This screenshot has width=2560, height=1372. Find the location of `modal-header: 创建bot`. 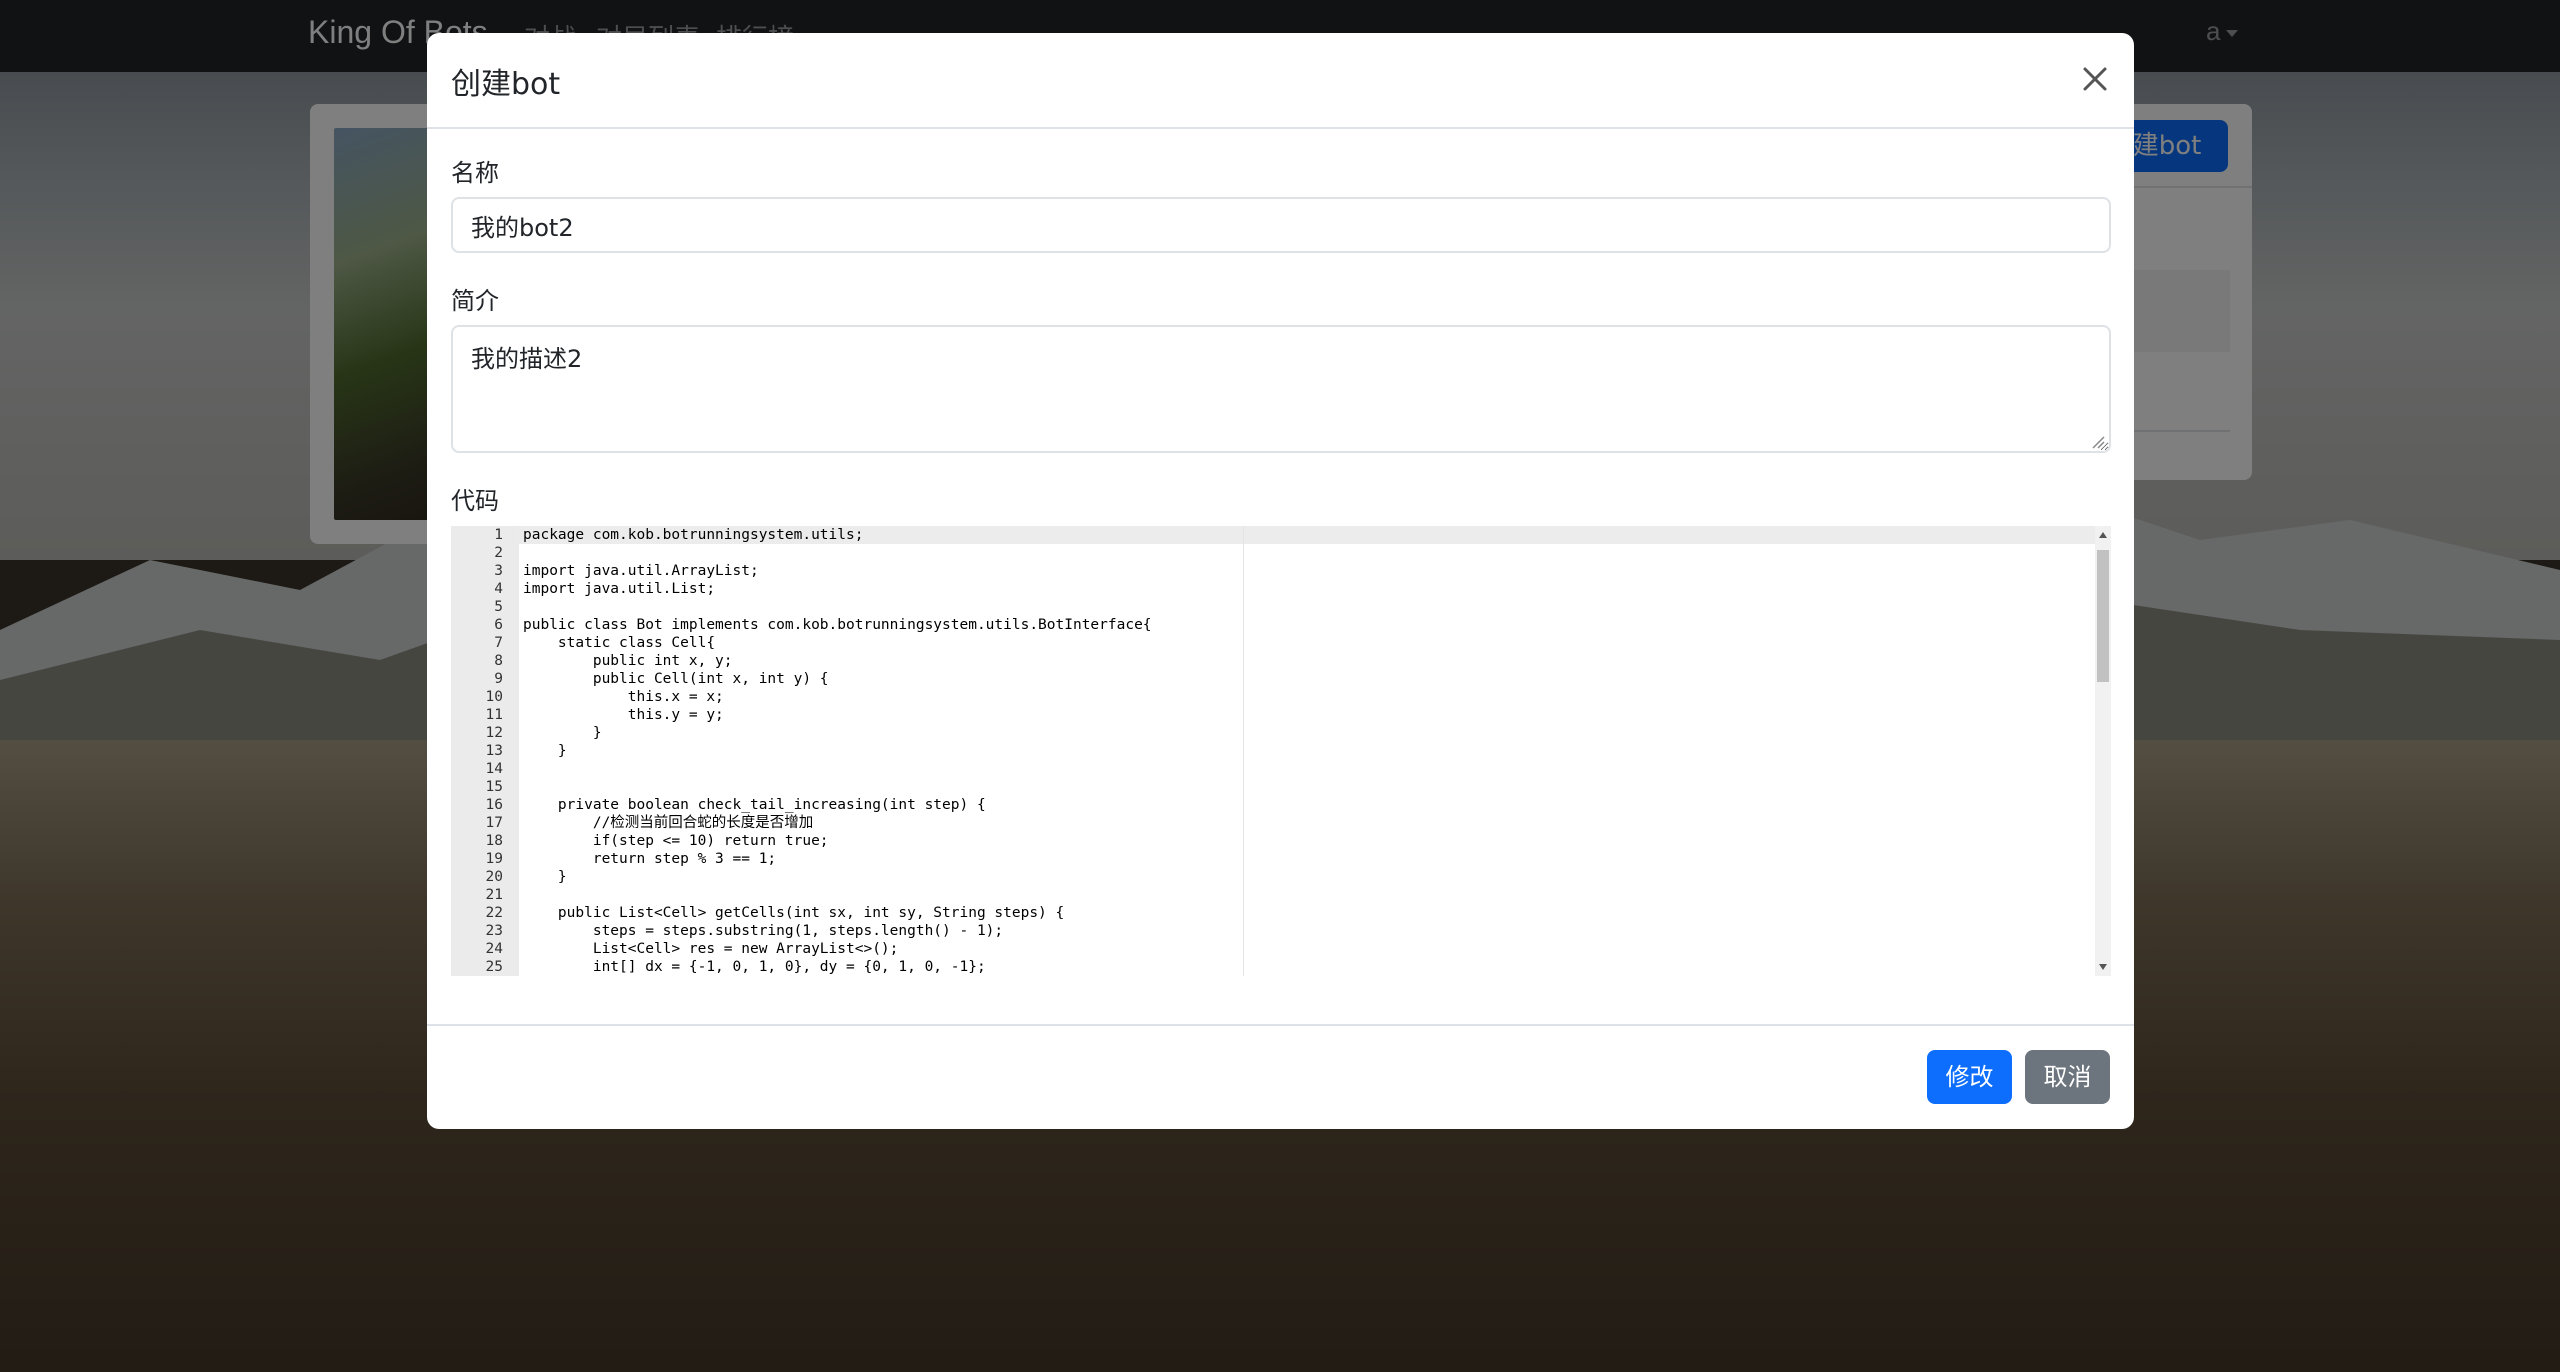

modal-header: 创建bot is located at coordinates (1280, 81).